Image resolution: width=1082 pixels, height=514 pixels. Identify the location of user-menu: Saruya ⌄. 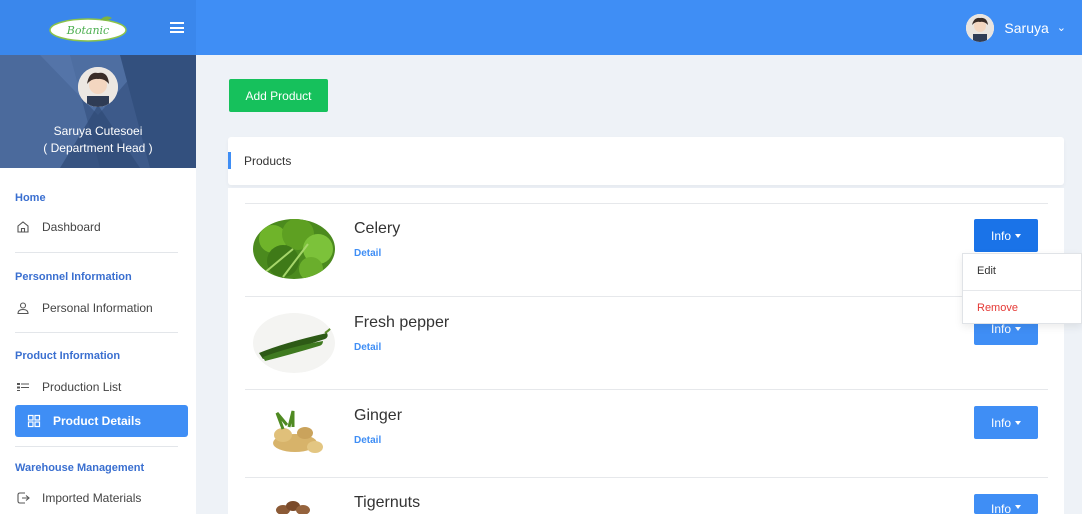
(1016, 27).